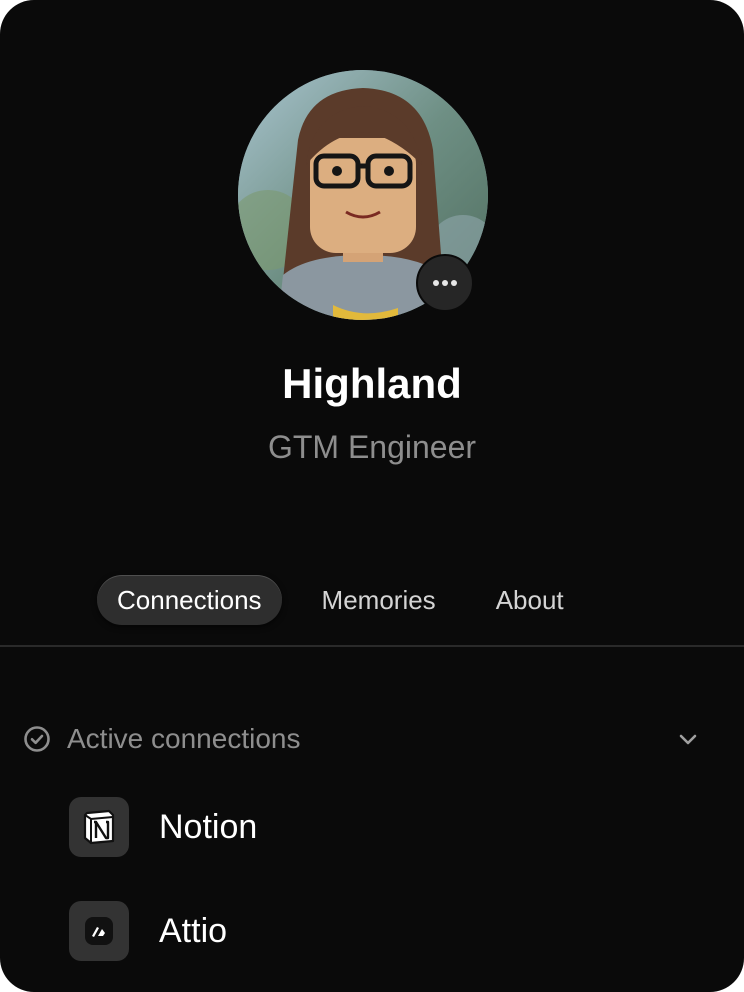 The width and height of the screenshot is (744, 992). Describe the element at coordinates (363, 195) in the screenshot. I see `avatar-container` at that location.